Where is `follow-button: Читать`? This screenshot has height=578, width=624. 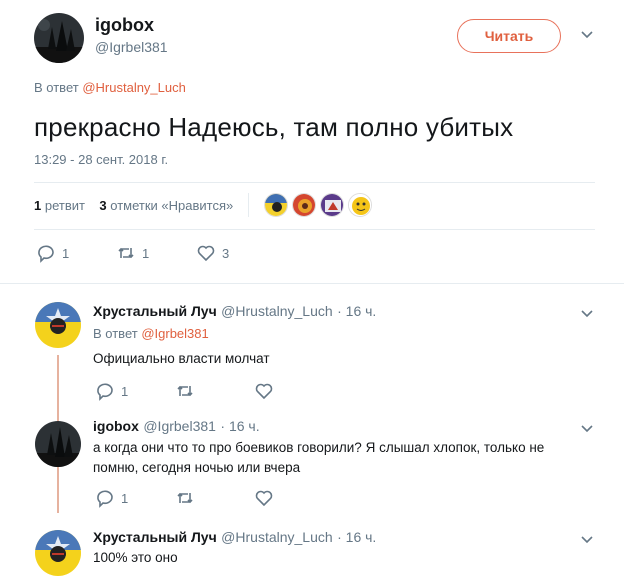
follow-button: Читать is located at coordinates (509, 36).